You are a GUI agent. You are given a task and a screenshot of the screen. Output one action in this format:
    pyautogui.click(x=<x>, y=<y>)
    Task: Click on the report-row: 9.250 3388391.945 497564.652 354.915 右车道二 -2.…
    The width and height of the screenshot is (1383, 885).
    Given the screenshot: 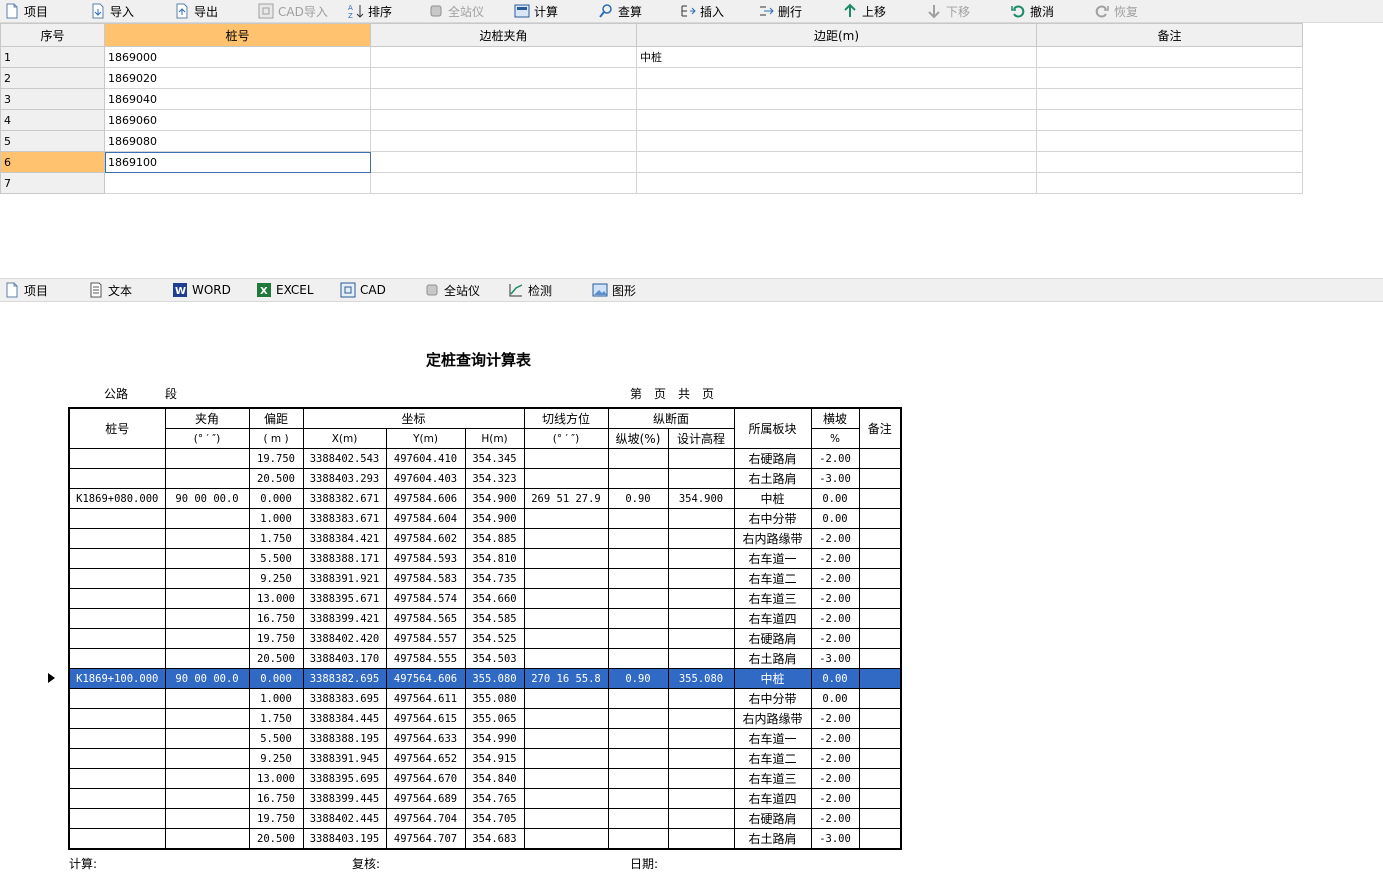 What is the action you would take?
    pyautogui.click(x=485, y=758)
    